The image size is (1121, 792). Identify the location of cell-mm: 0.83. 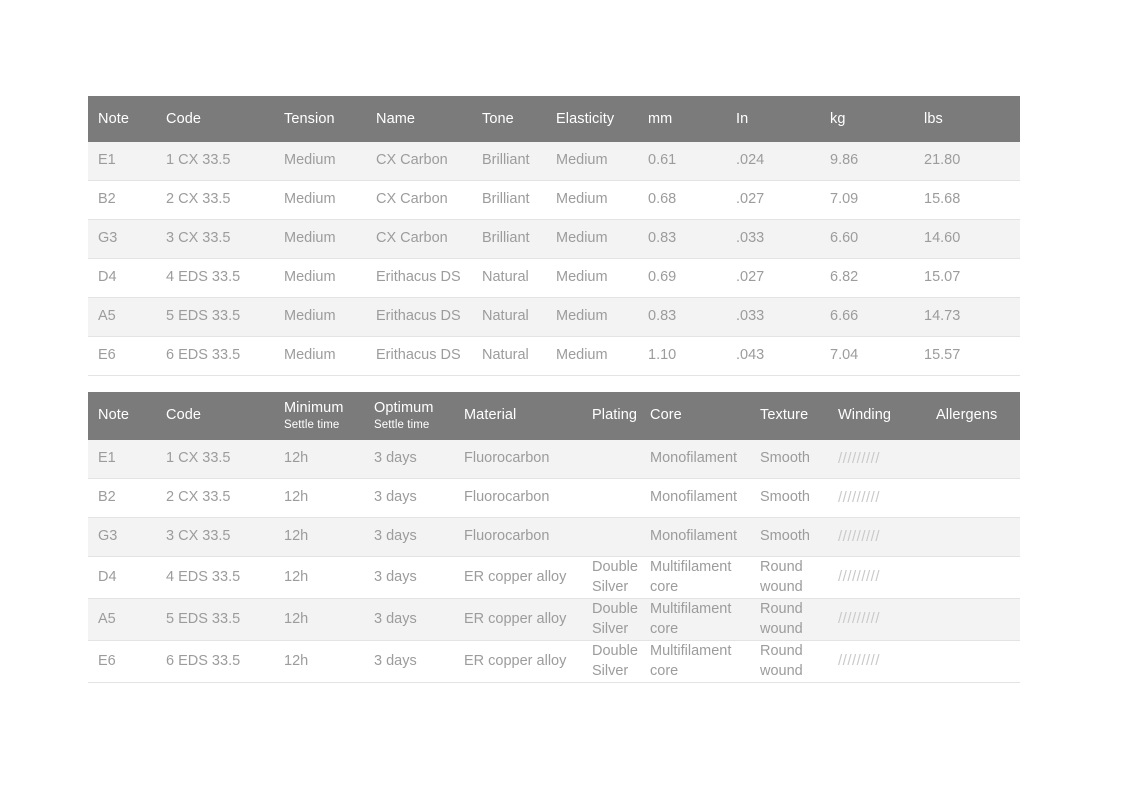
(682, 317).